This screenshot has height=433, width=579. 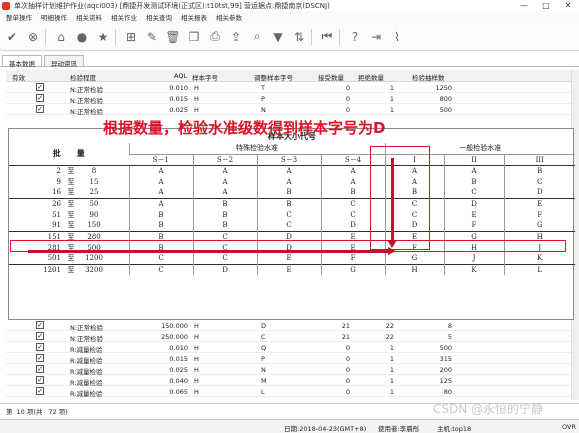 What do you see at coordinates (568, 5) in the screenshot?
I see `close-button: ✕` at bounding box center [568, 5].